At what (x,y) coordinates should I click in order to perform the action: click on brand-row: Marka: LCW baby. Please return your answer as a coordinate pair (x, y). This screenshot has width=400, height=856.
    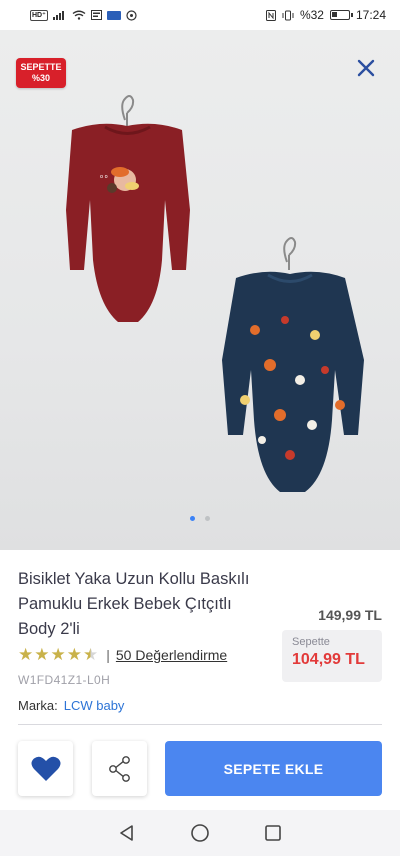
    Looking at the image, I should click on (71, 705).